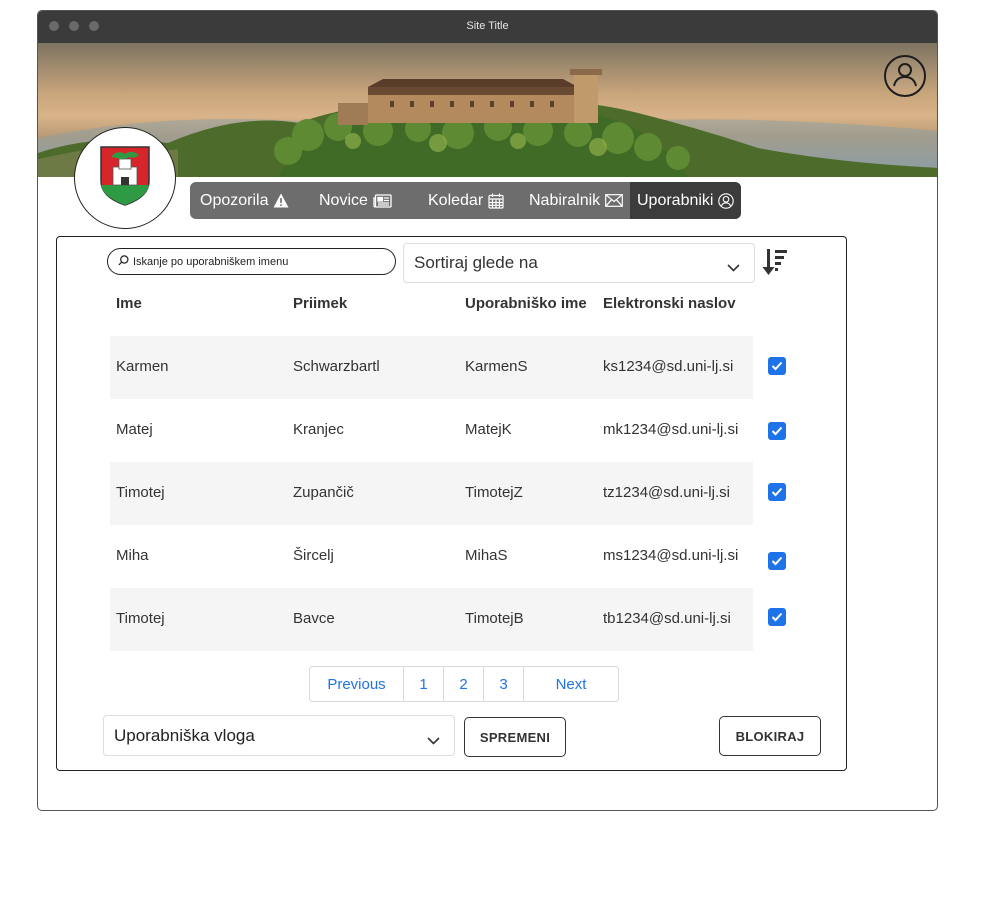 The width and height of the screenshot is (1005, 910). Describe the element at coordinates (675, 200) in the screenshot. I see `nav-item-label: Uporabniki` at that location.